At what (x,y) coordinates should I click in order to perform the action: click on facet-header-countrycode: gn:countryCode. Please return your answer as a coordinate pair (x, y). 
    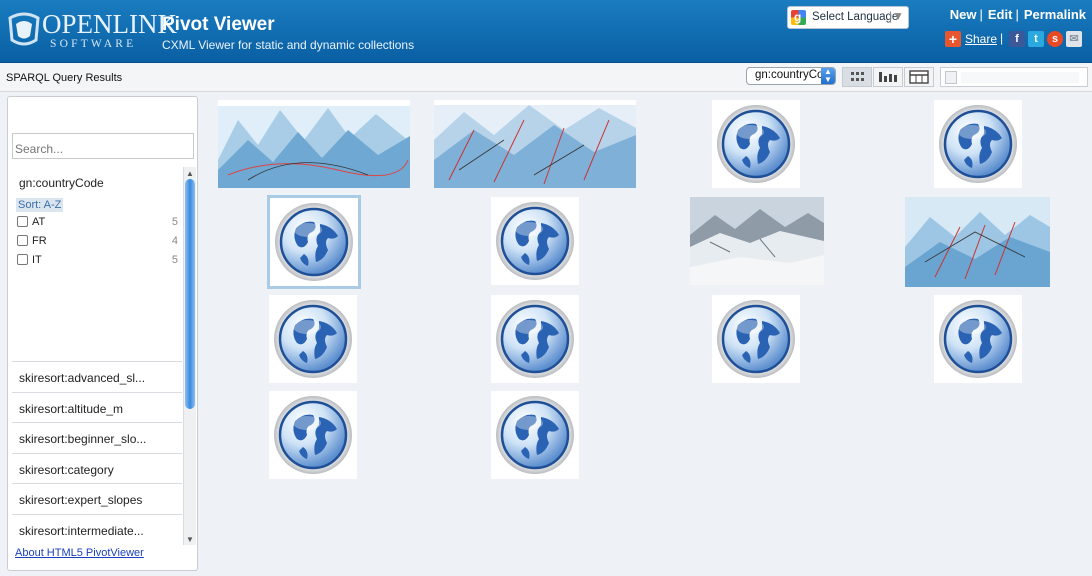
    Looking at the image, I should click on (97, 181).